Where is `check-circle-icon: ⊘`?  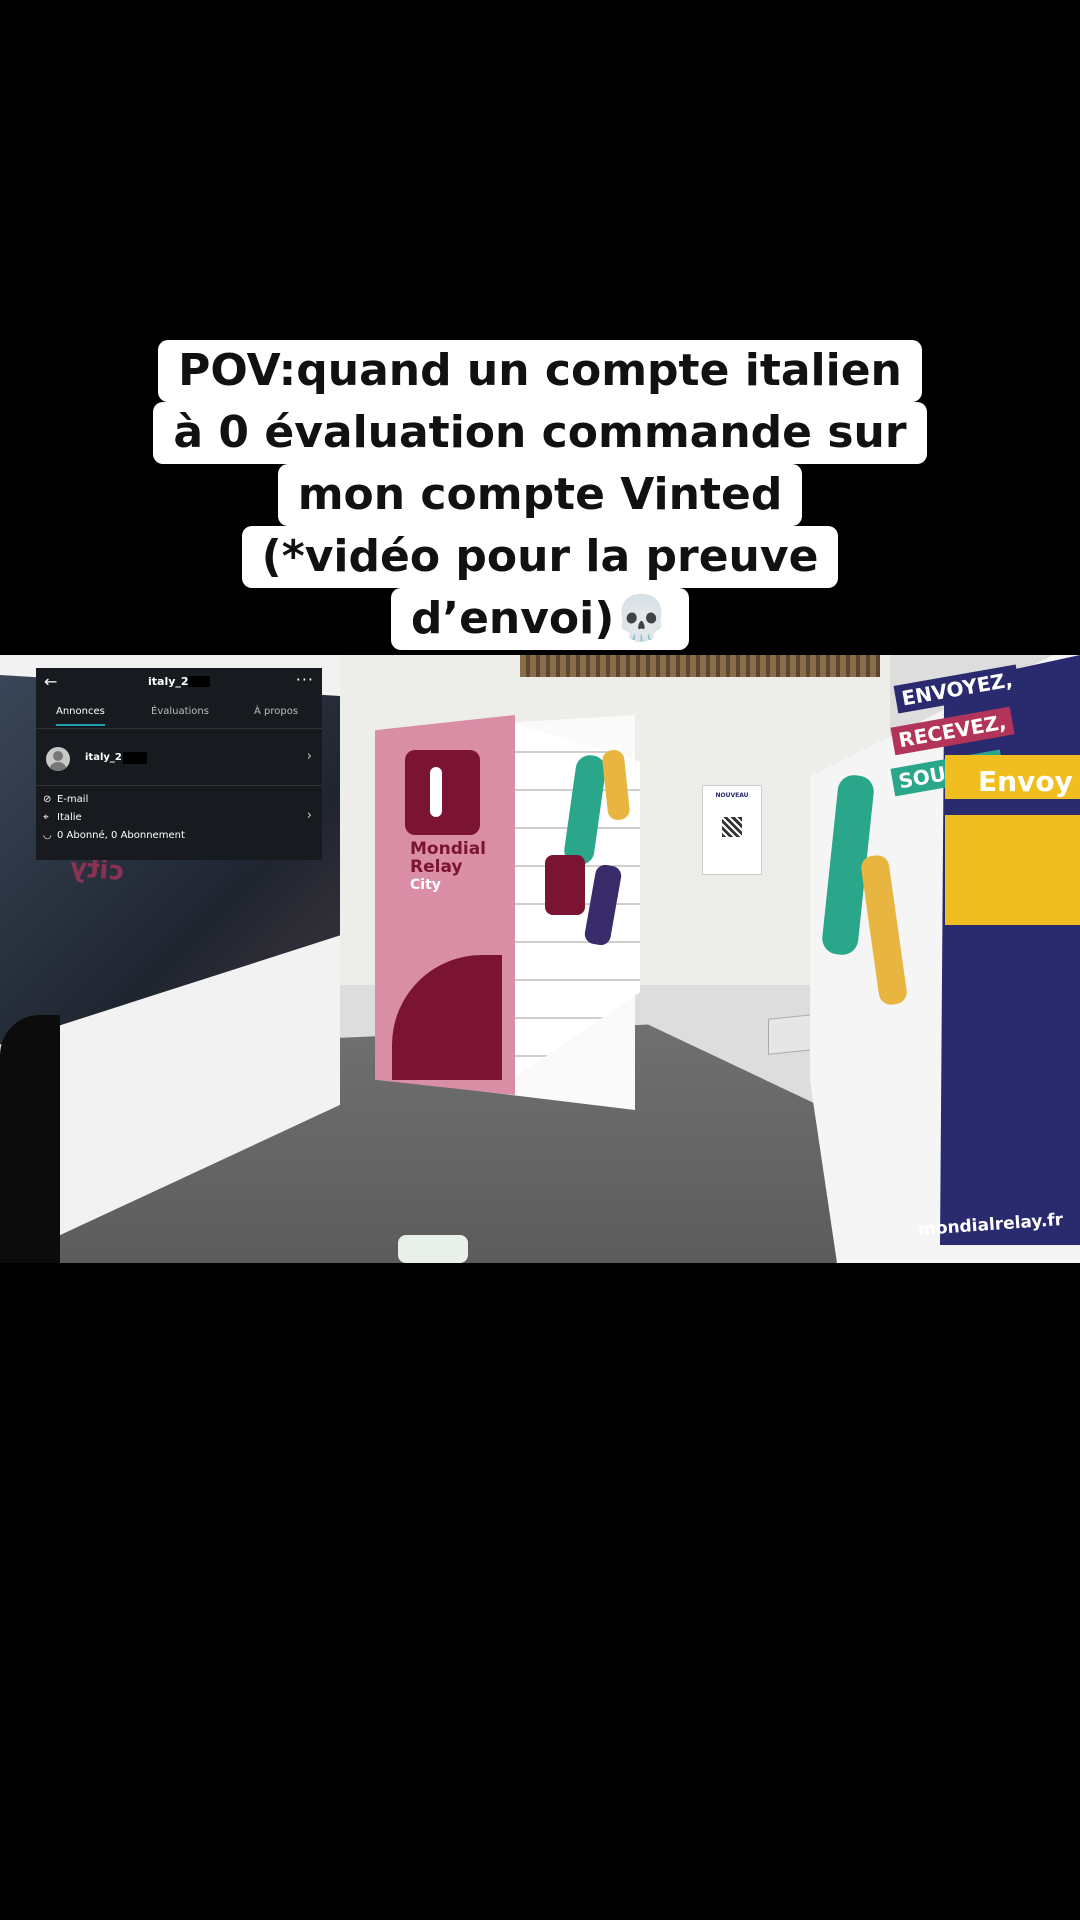
check-circle-icon: ⊘ is located at coordinates (47, 799).